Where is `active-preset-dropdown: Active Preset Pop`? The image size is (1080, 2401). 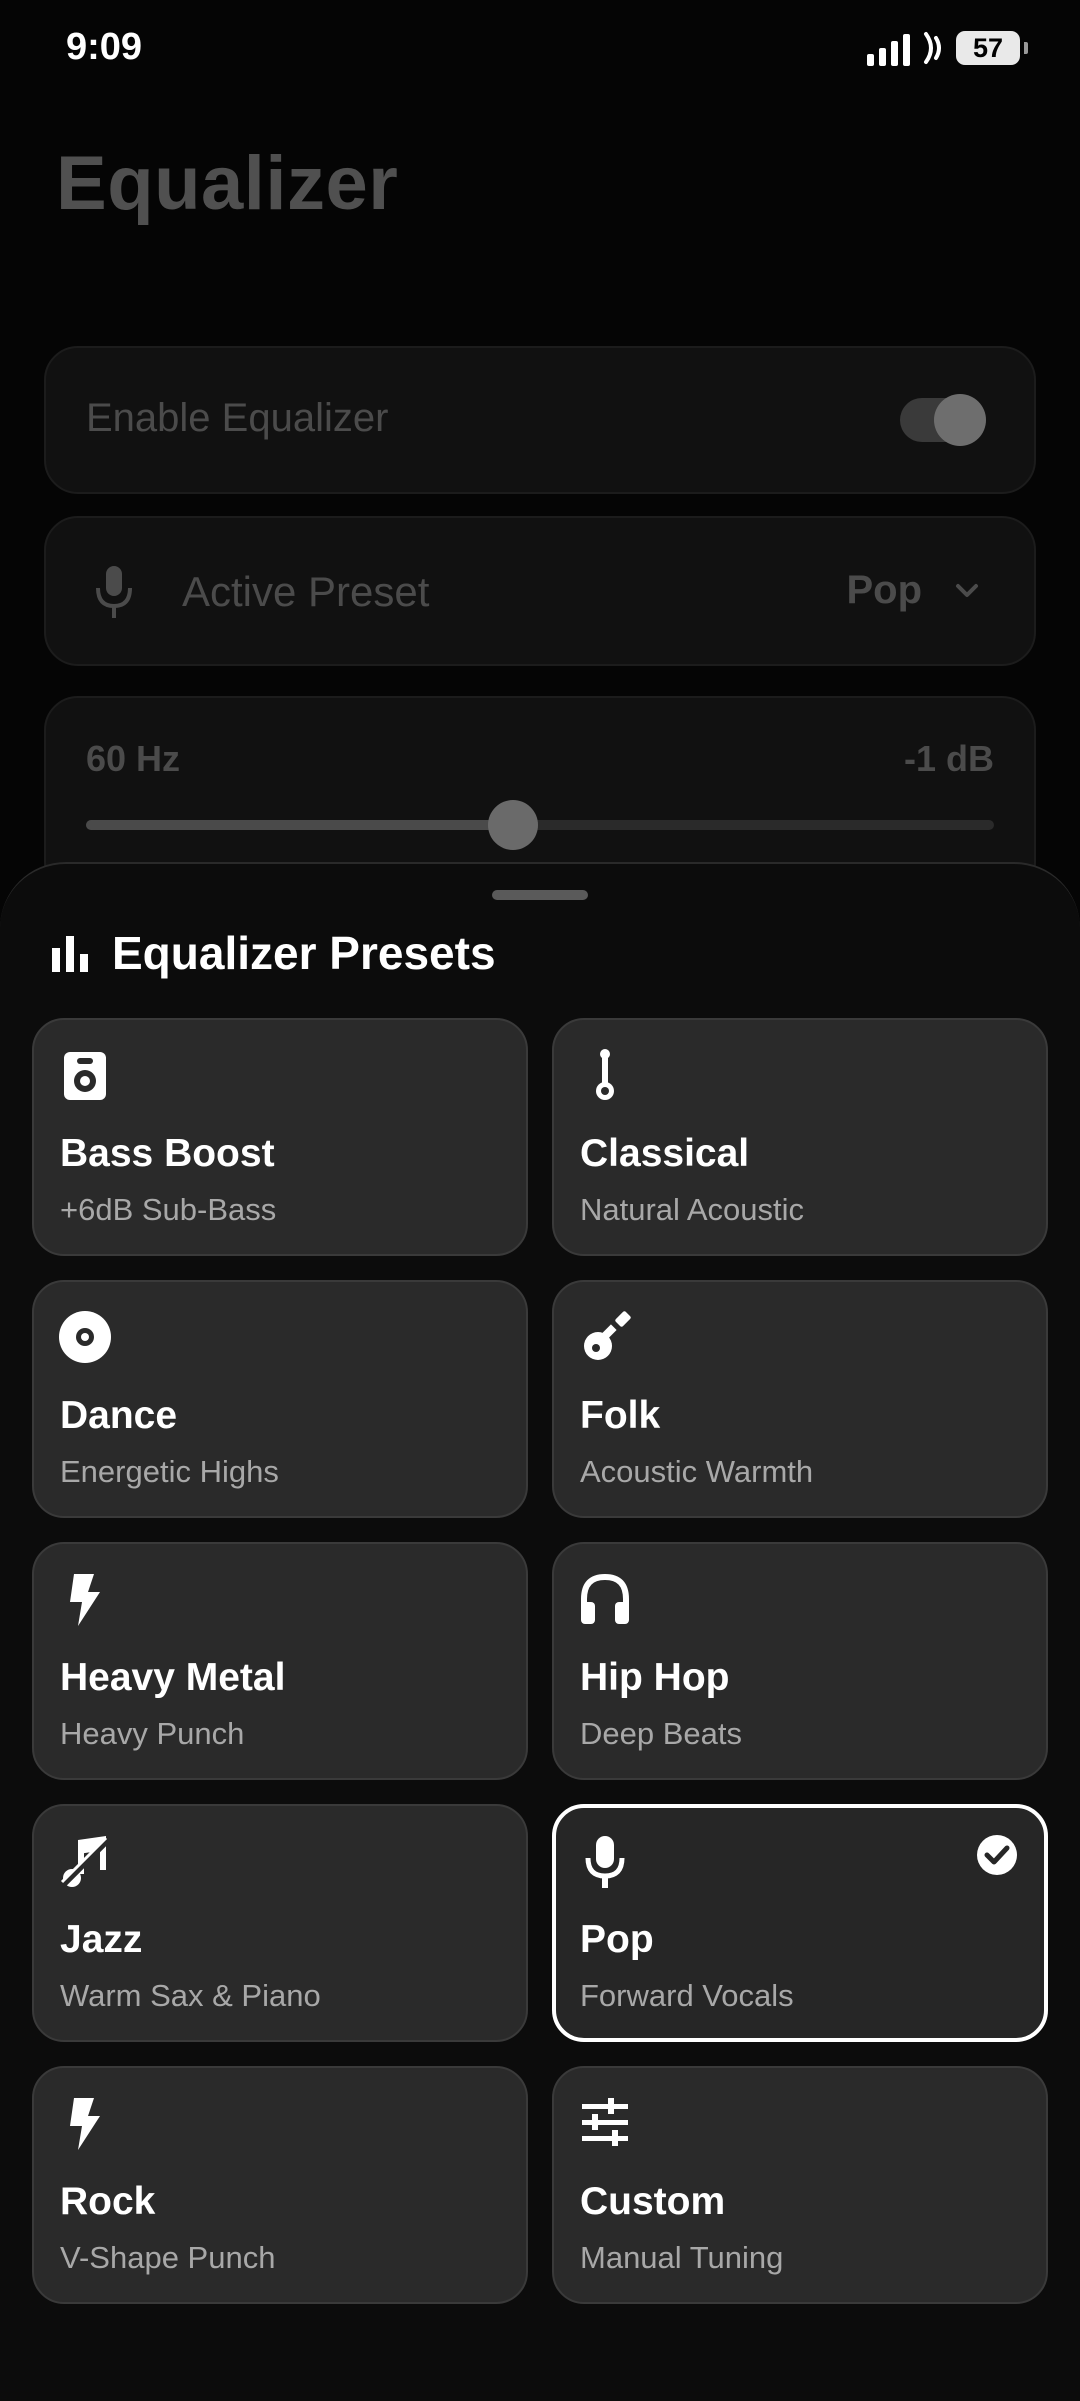 active-preset-dropdown: Active Preset Pop is located at coordinates (540, 591).